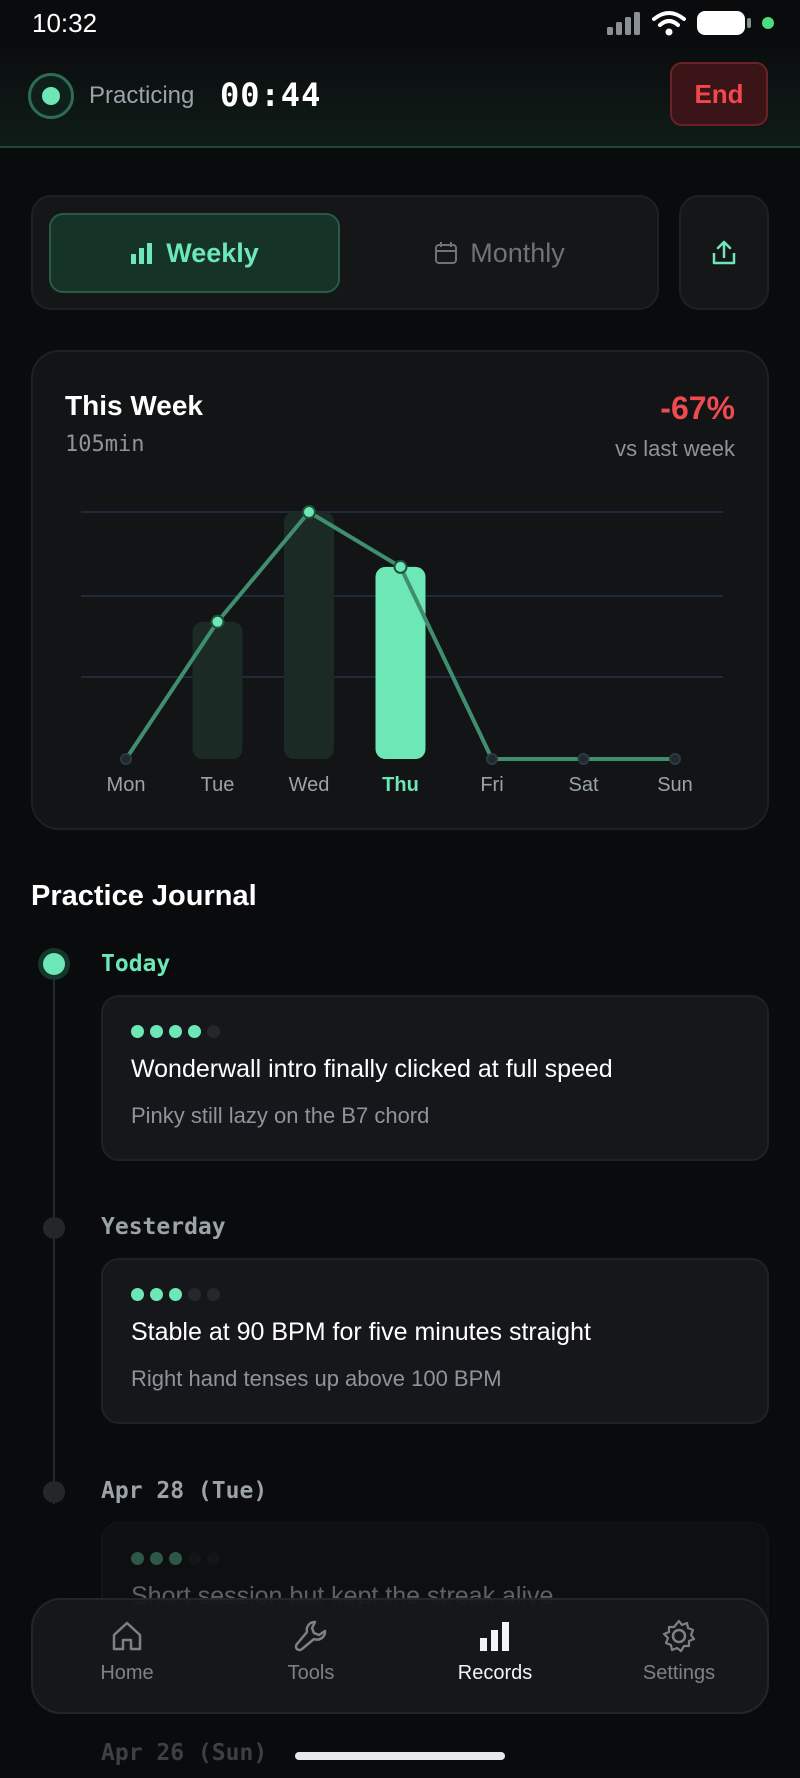  What do you see at coordinates (51, 96) in the screenshot?
I see `live-indicator-icon` at bounding box center [51, 96].